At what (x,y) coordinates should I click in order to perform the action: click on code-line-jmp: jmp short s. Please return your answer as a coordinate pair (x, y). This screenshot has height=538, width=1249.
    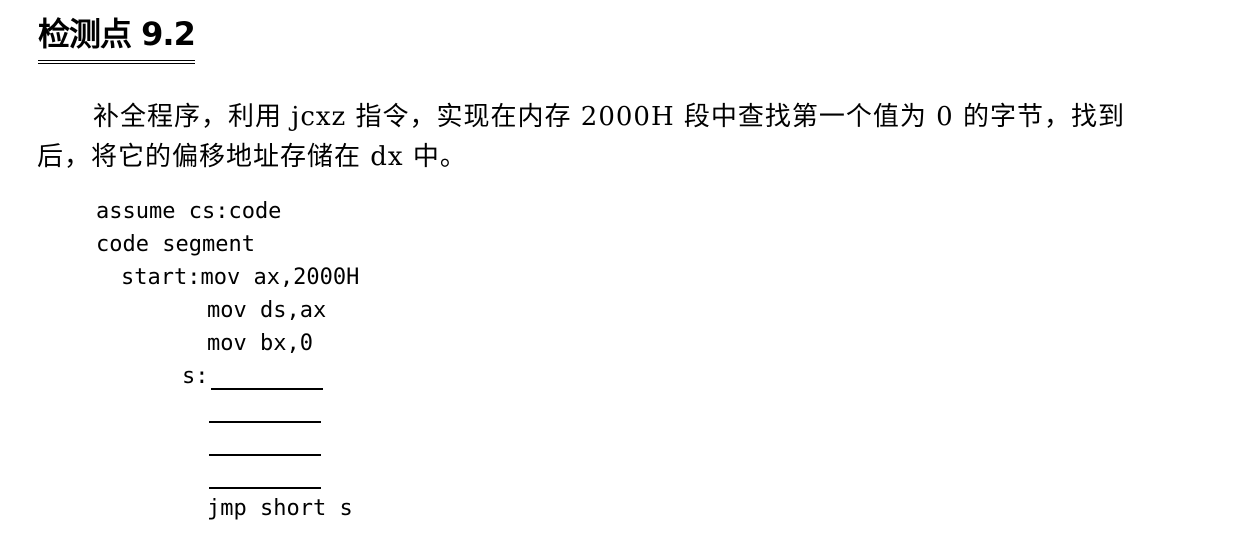
    Looking at the image, I should click on (280, 508).